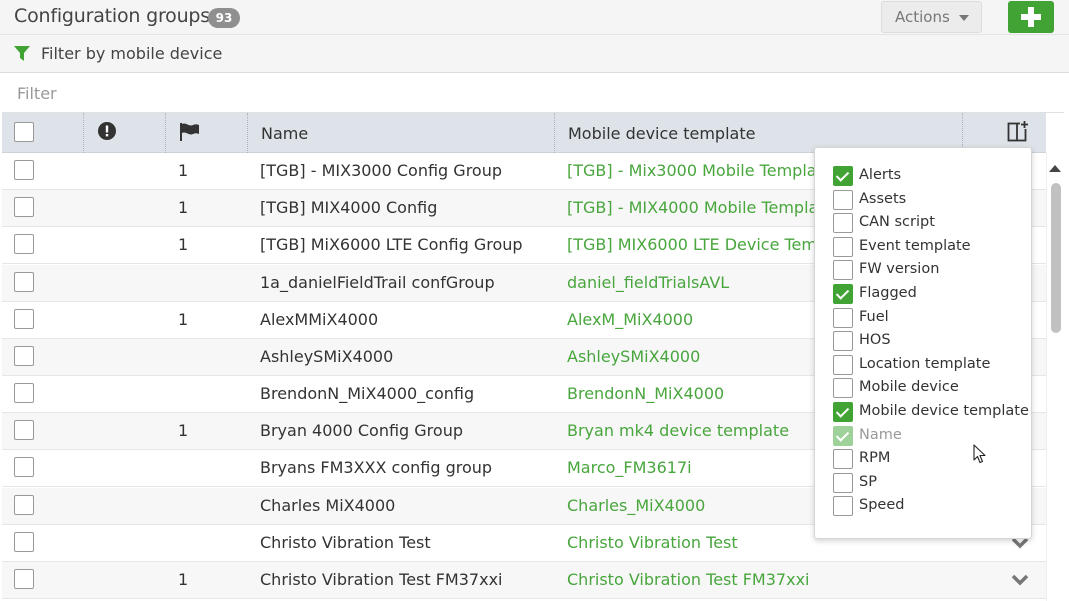 This screenshot has width=1069, height=601. I want to click on column-option-label: RPM, so click(875, 458).